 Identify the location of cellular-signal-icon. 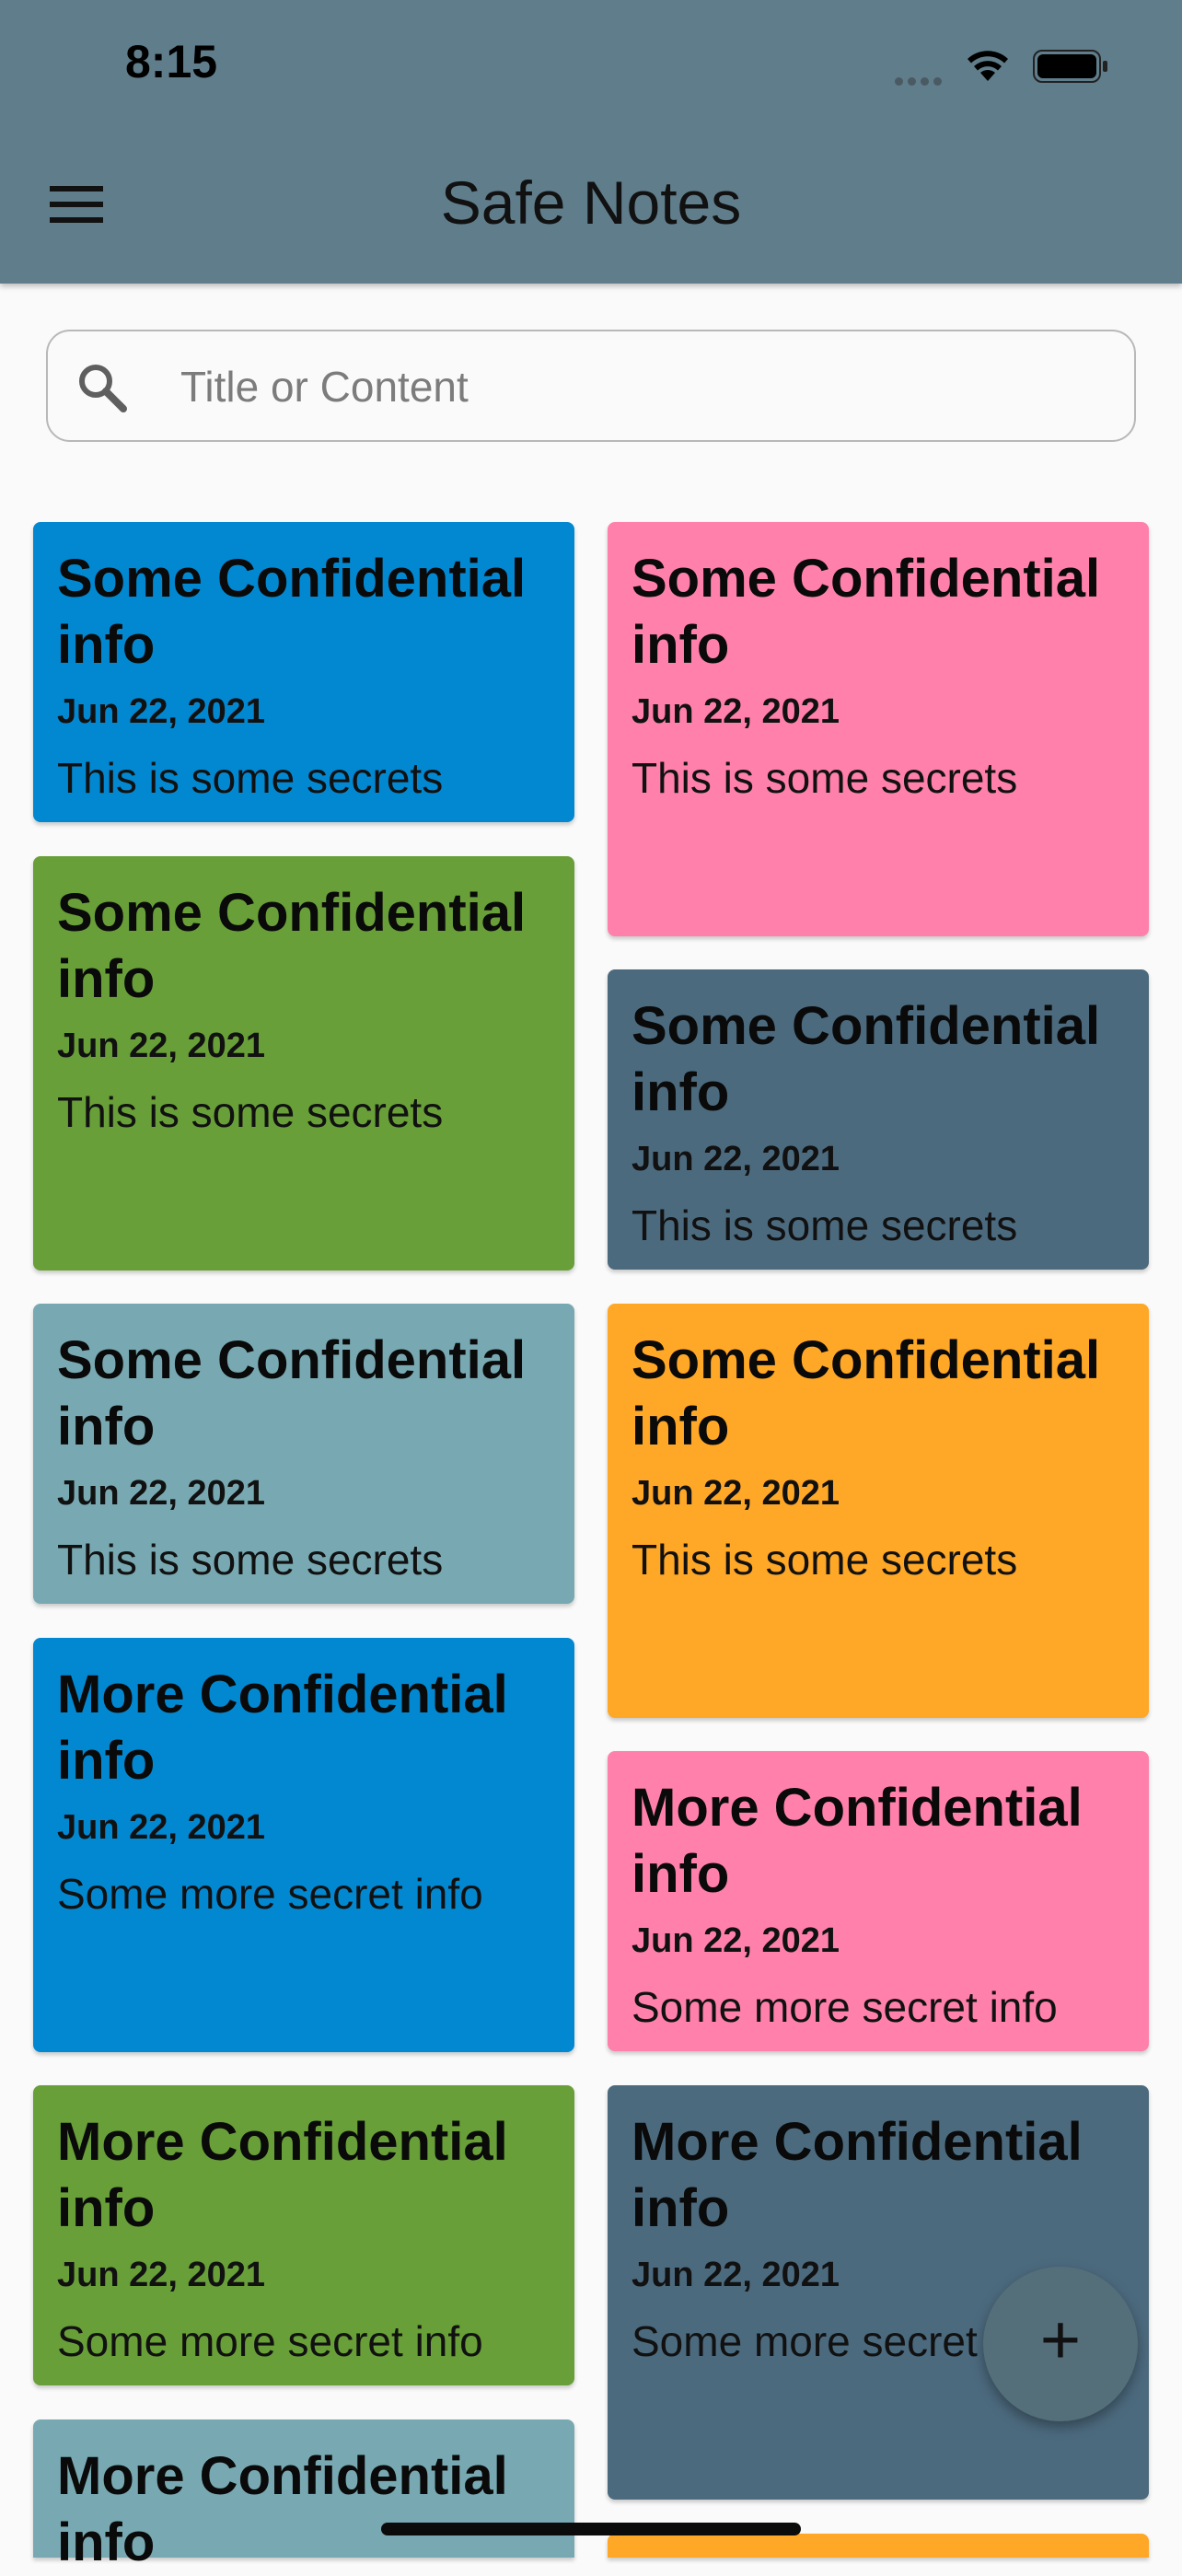
(920, 82).